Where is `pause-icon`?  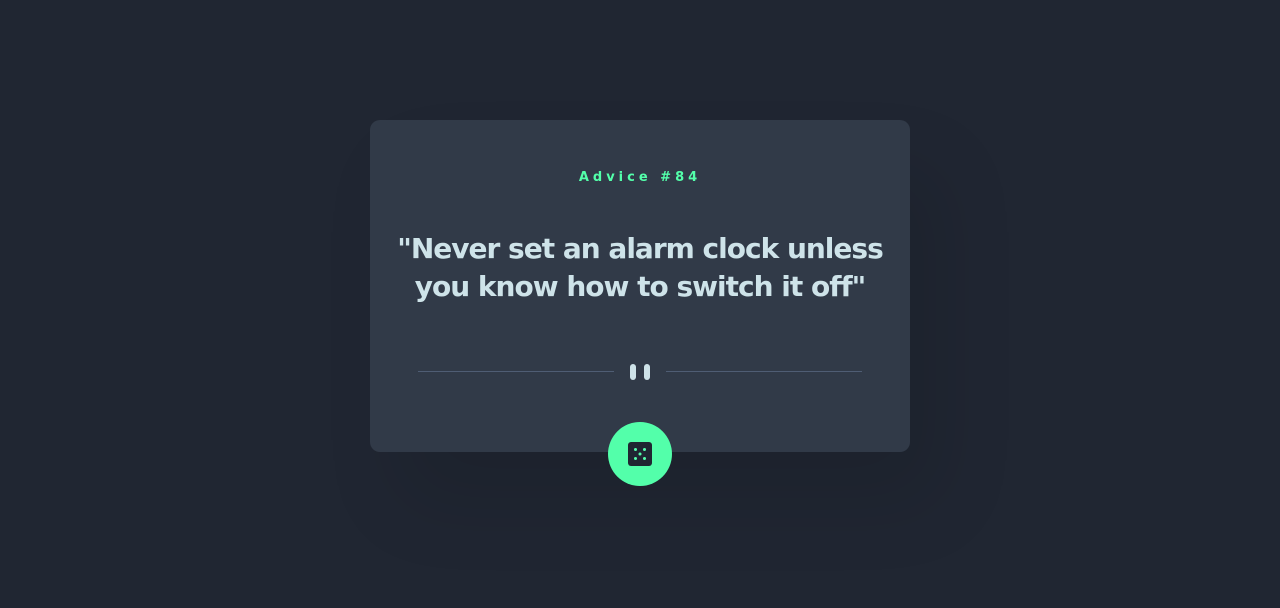 pause-icon is located at coordinates (640, 372).